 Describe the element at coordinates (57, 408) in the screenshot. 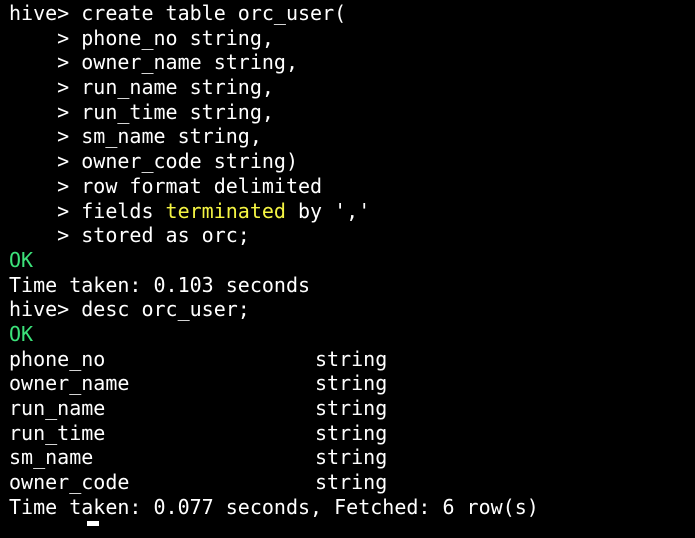

I see `desc-column-name: run_name` at that location.